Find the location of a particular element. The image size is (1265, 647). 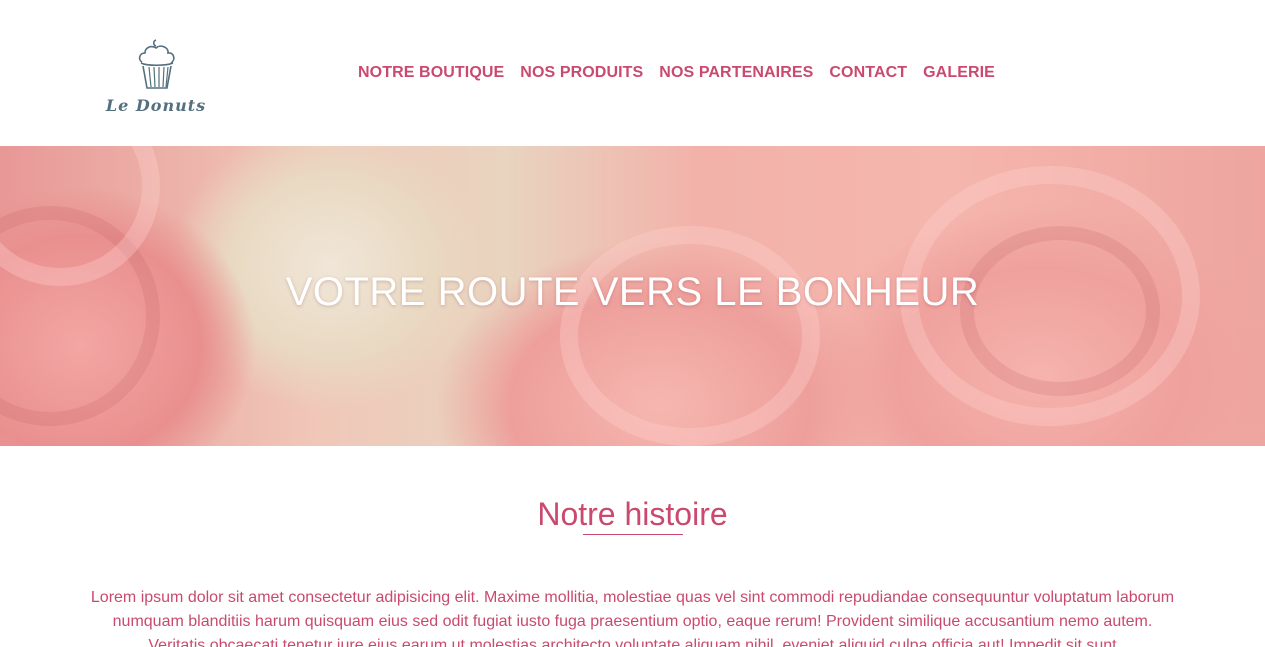

nav-item-notre-boutique: NOTRE BOUTIQUE is located at coordinates (431, 73).